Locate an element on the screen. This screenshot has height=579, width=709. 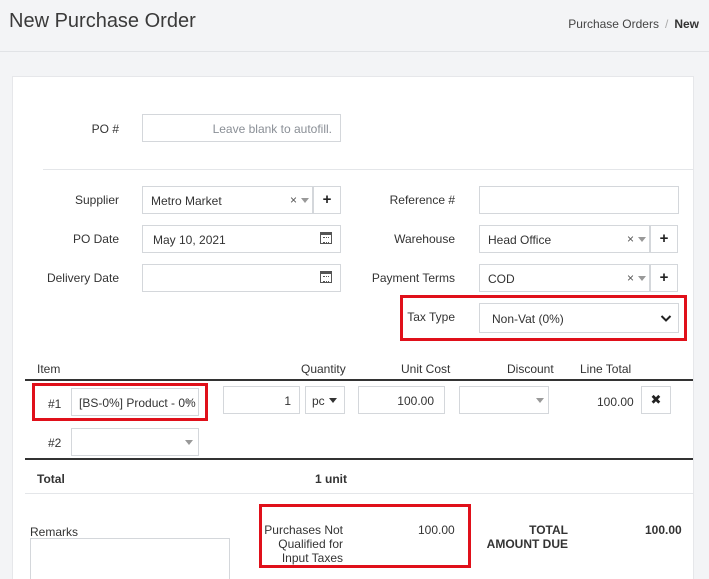
supplier-value: Metro Market is located at coordinates (186, 201).